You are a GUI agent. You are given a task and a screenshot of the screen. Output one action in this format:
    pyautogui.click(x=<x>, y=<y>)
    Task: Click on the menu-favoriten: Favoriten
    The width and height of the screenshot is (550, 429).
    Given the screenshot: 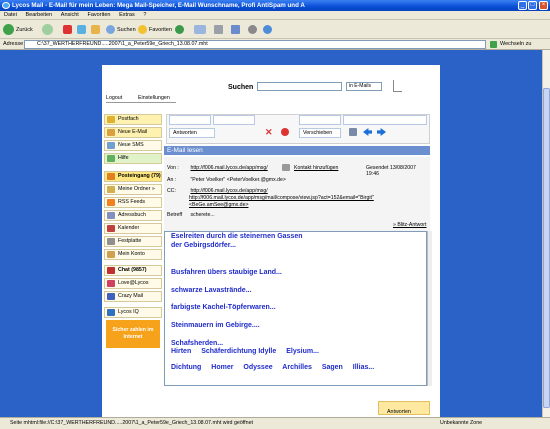 What is the action you would take?
    pyautogui.click(x=99, y=15)
    